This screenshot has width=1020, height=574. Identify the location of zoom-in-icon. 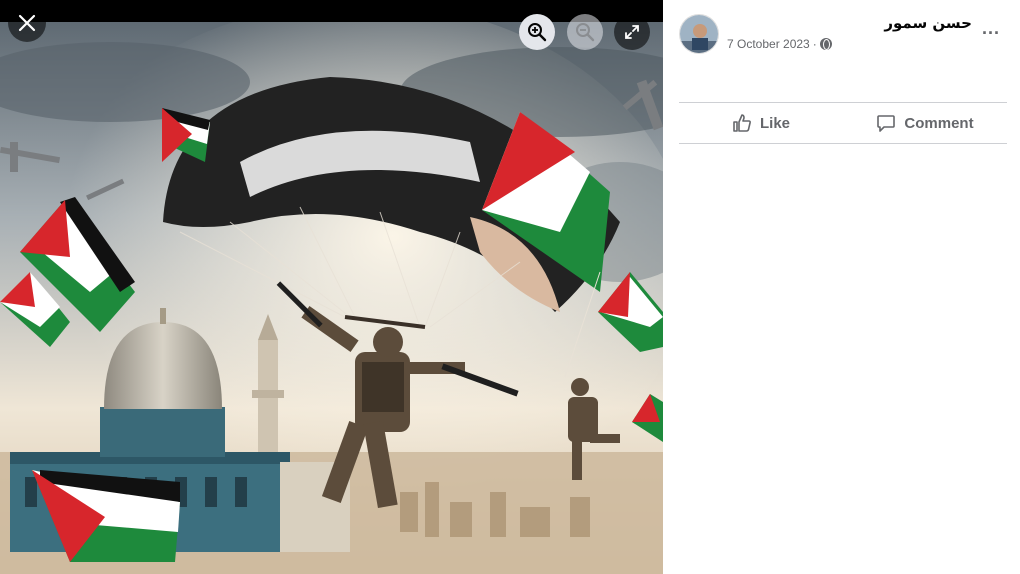
(537, 32).